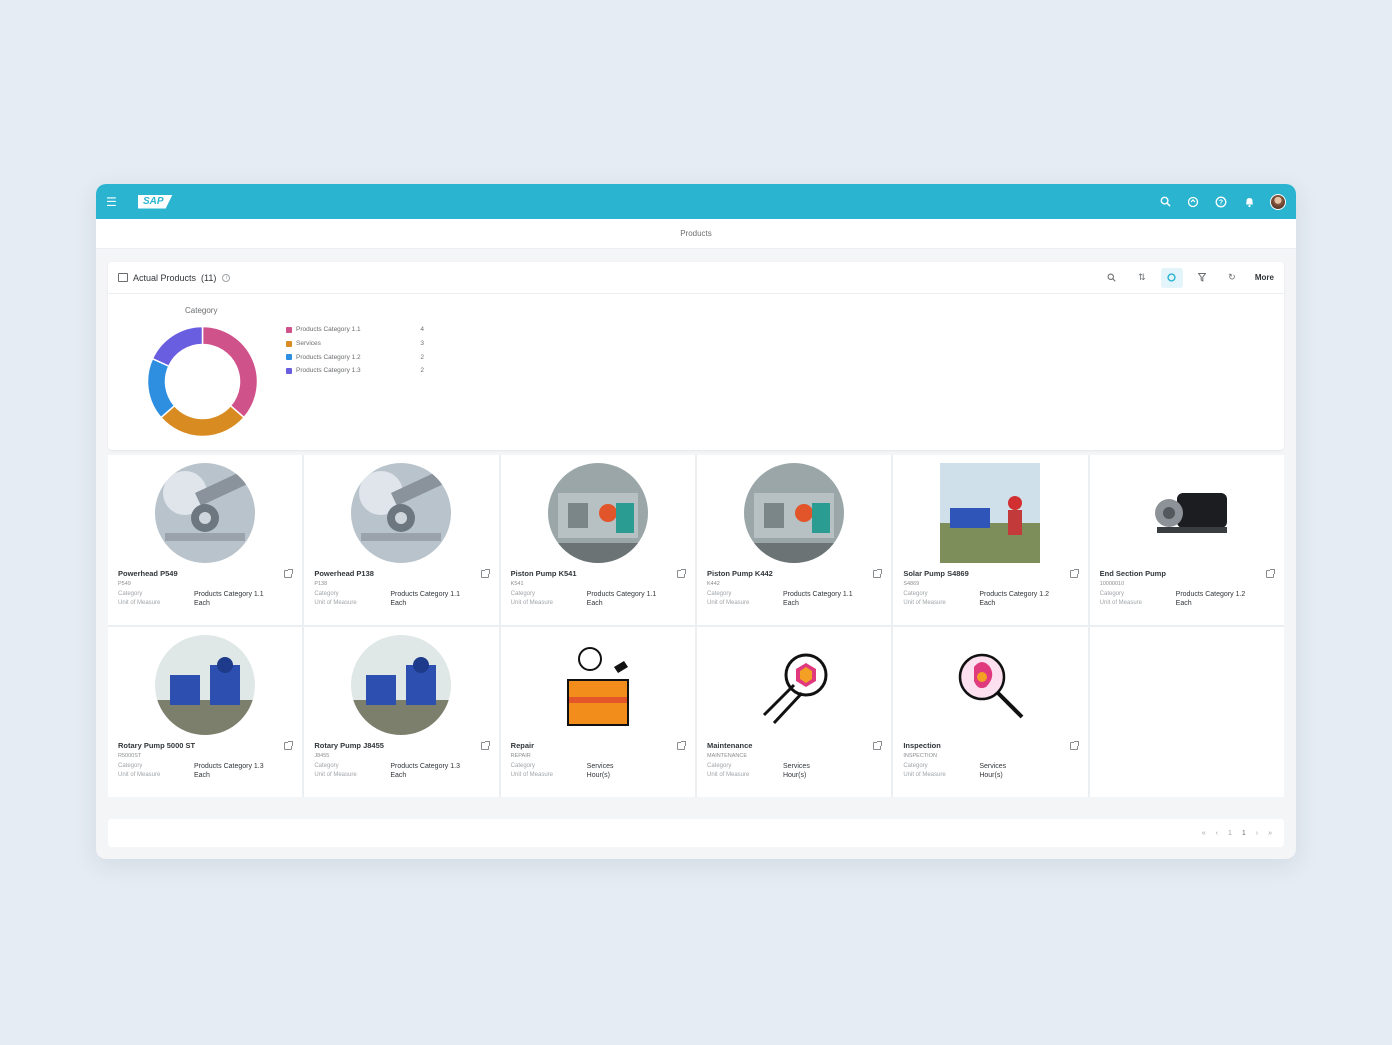 The image size is (1392, 1045). I want to click on prev-page-icon: ‹, so click(1217, 833).